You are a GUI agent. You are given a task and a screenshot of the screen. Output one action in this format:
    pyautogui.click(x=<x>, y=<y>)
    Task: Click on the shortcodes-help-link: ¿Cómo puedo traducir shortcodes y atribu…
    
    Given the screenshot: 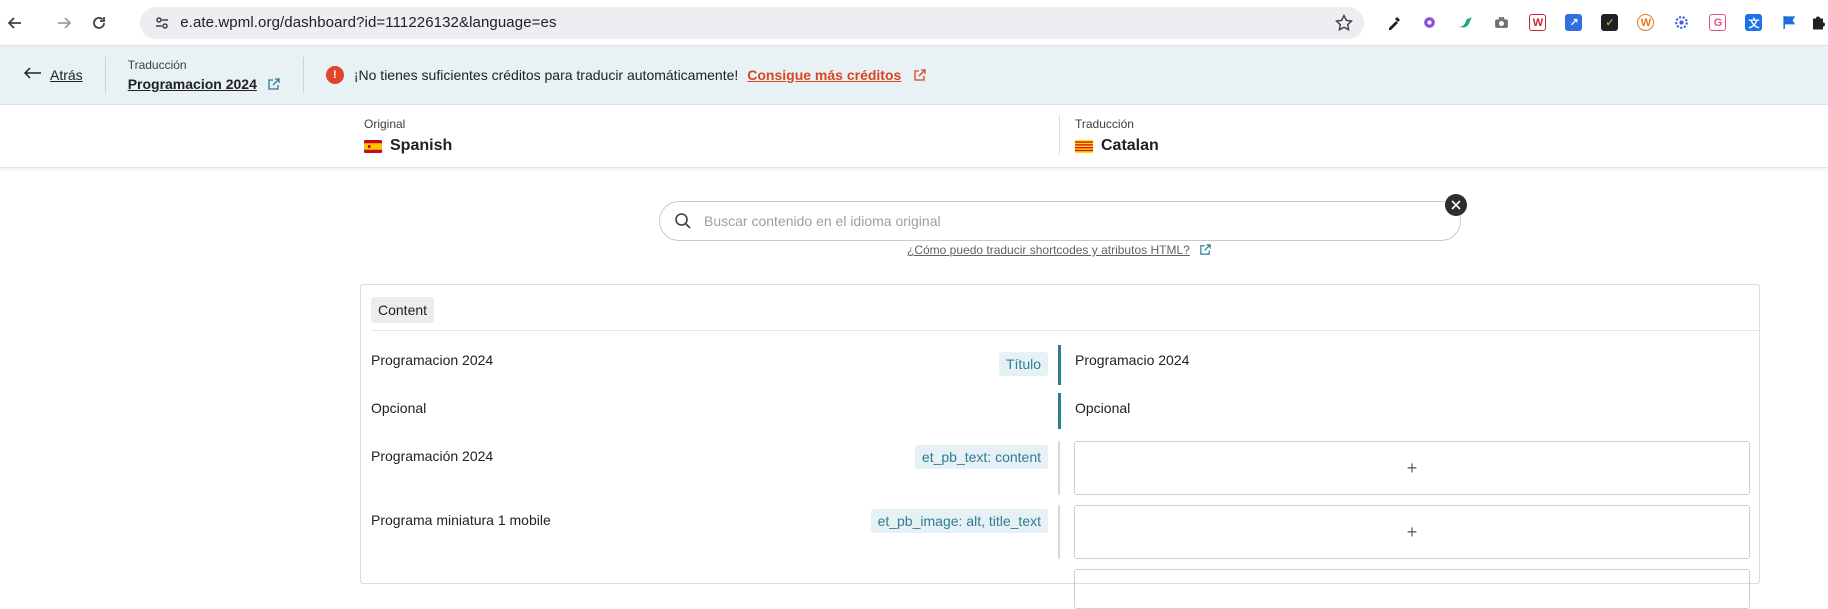 What is the action you would take?
    pyautogui.click(x=1048, y=250)
    